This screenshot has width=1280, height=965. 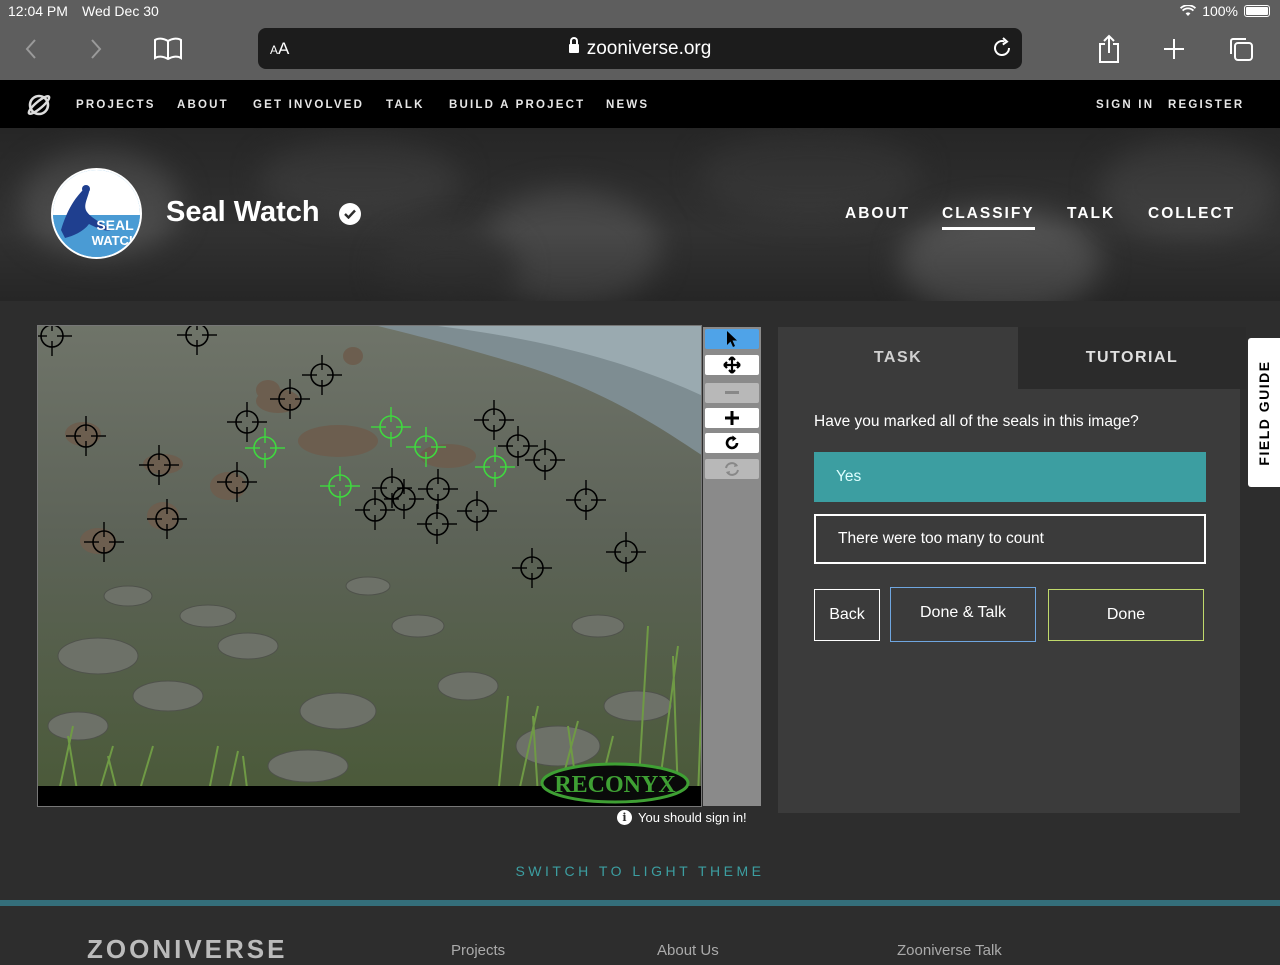 I want to click on forward-arrow-icon, so click(x=96, y=49).